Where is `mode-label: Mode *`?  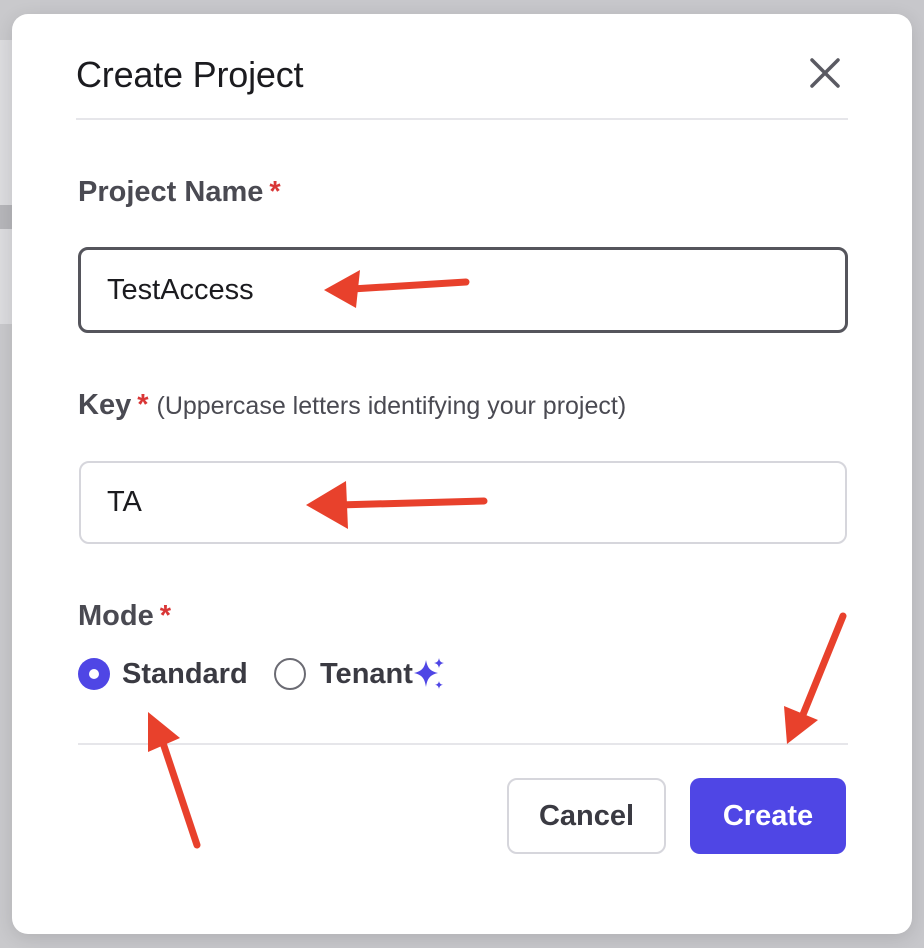
mode-label: Mode * is located at coordinates (124, 616).